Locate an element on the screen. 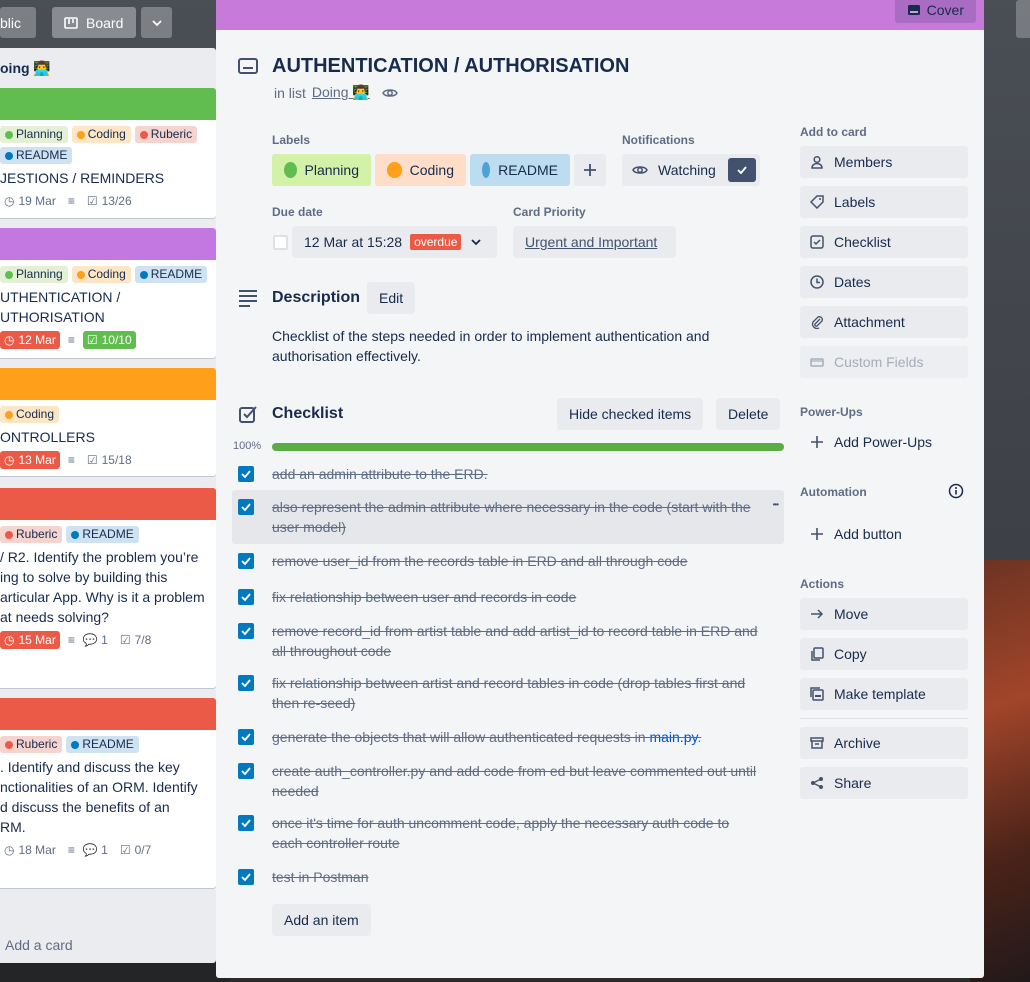 Image resolution: width=1030 pixels, height=982 pixels. board-card-label-text: Ruberic is located at coordinates (37, 534).